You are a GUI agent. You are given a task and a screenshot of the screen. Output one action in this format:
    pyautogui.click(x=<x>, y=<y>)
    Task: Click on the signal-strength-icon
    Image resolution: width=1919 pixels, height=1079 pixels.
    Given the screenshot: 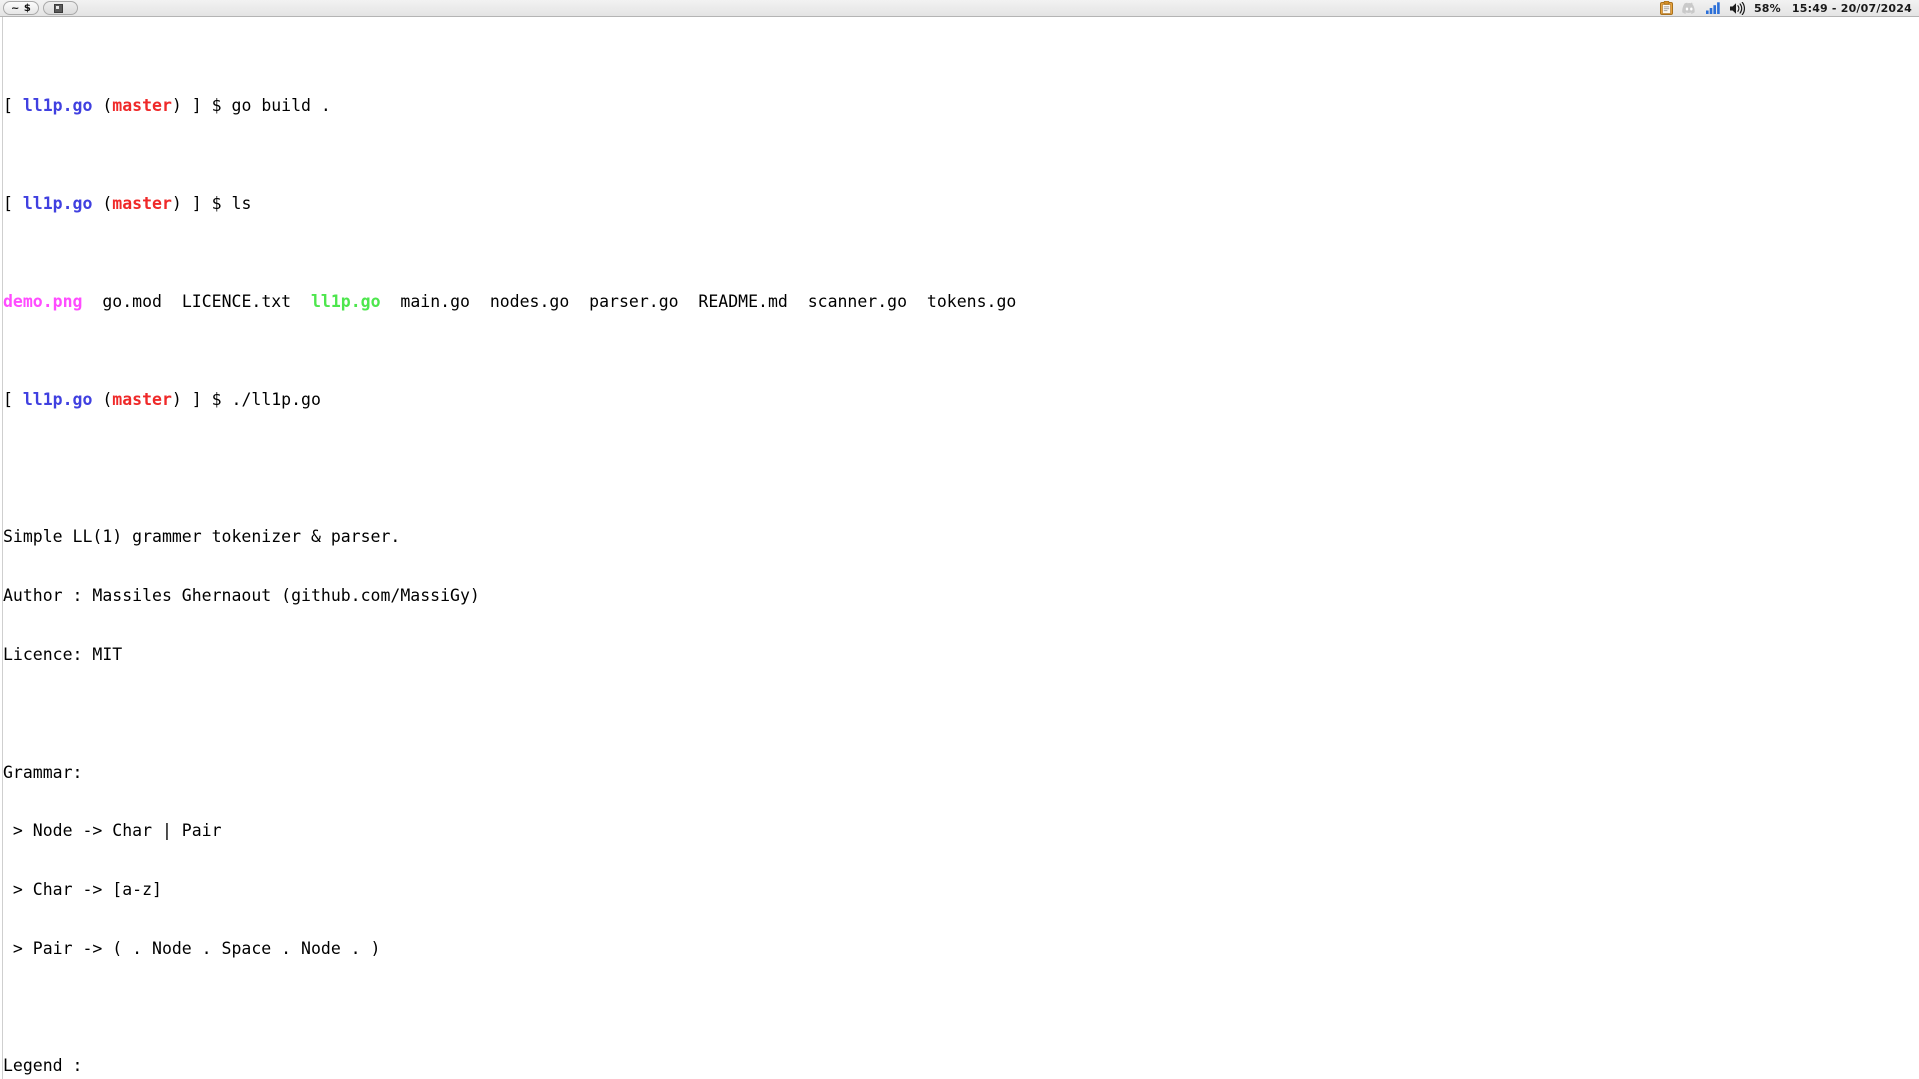 What is the action you would take?
    pyautogui.click(x=1712, y=8)
    